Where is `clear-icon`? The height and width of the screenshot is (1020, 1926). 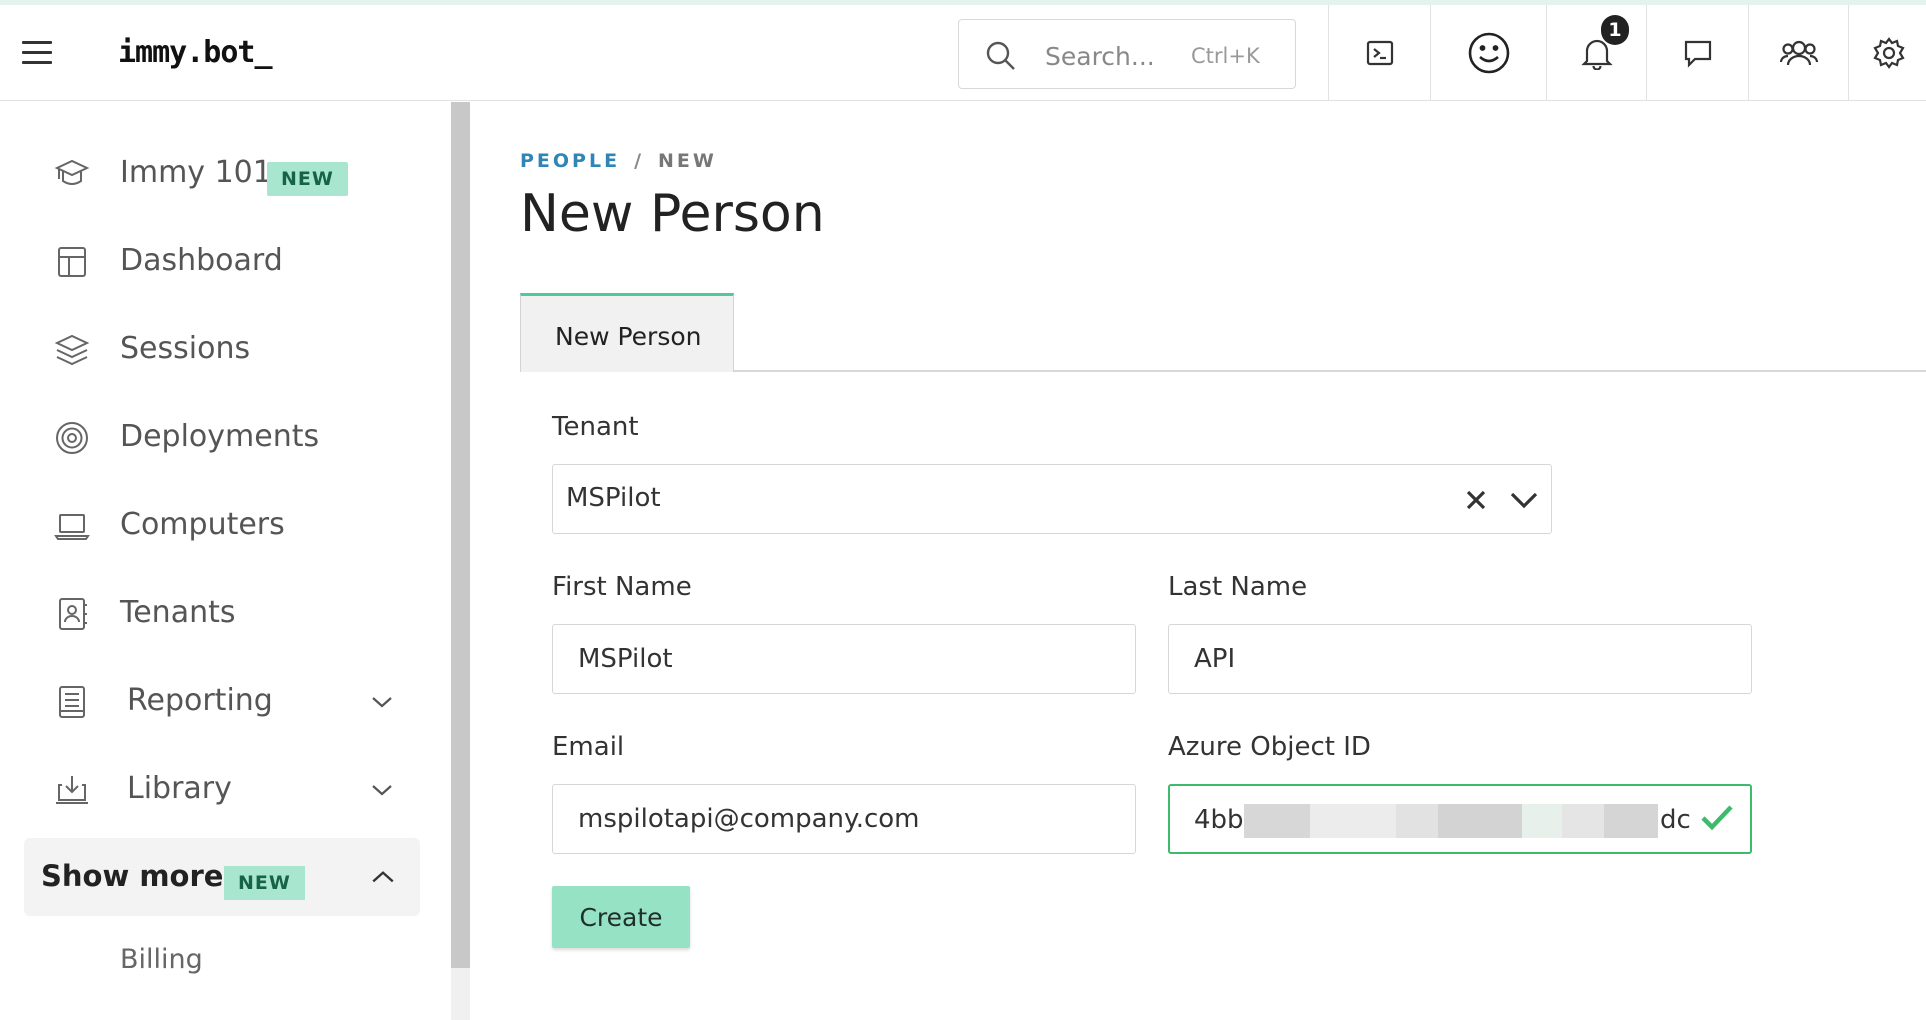 clear-icon is located at coordinates (1476, 500).